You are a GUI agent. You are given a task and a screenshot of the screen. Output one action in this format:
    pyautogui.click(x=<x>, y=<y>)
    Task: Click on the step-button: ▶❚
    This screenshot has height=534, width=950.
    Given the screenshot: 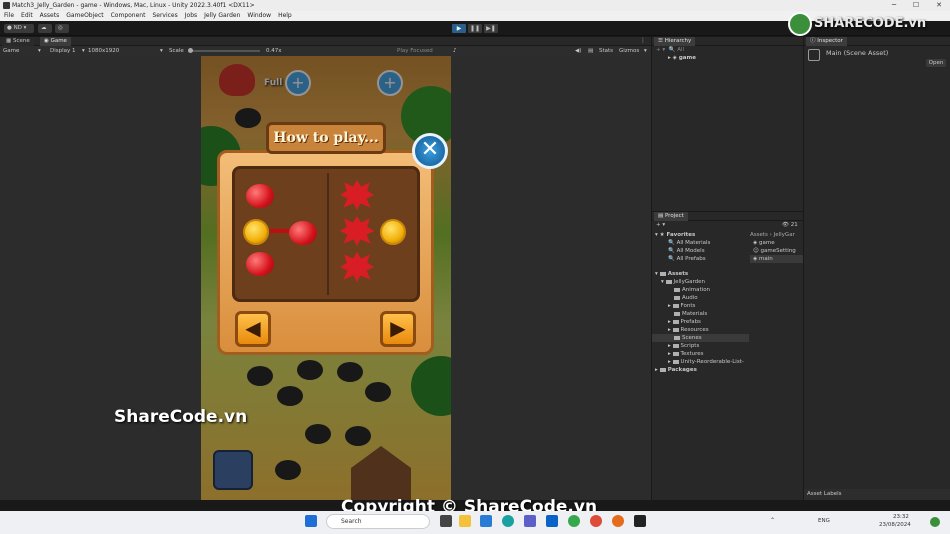 What is the action you would take?
    pyautogui.click(x=491, y=28)
    